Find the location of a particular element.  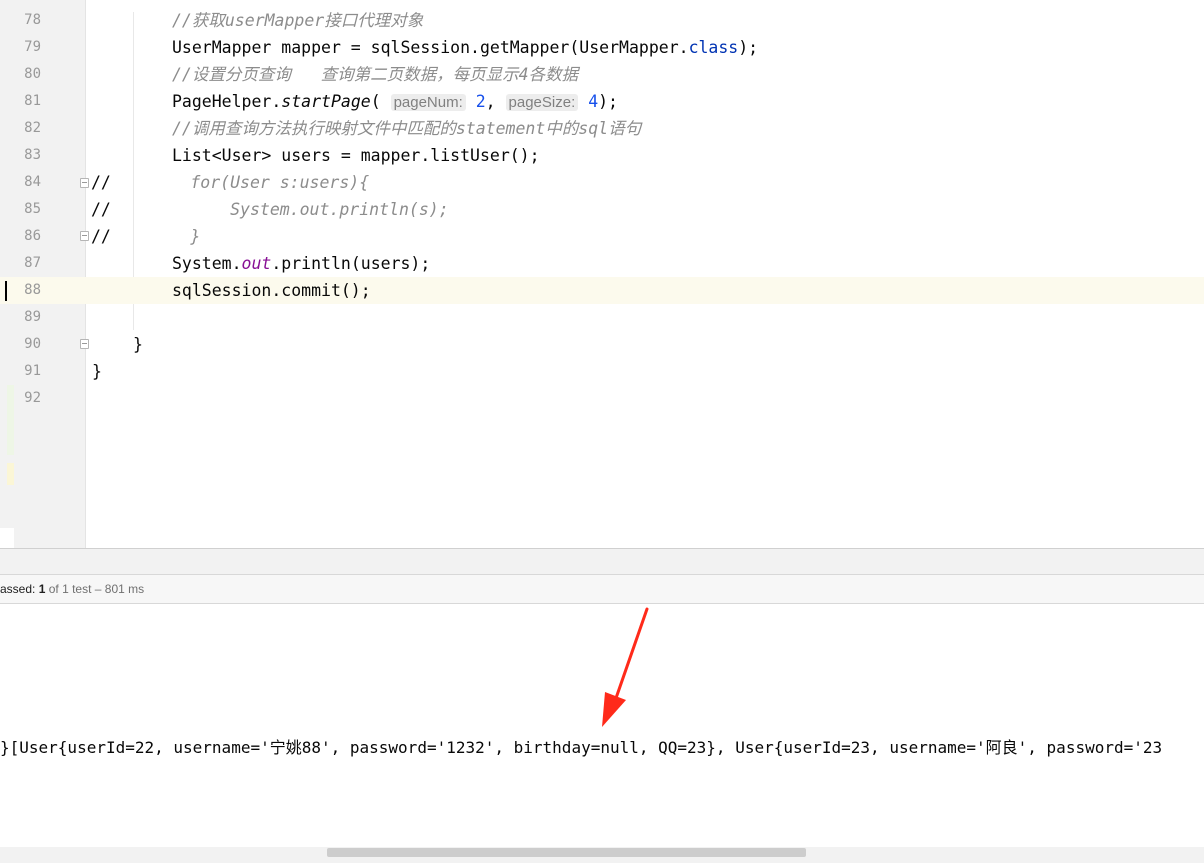

code-token: //获取userMapper接口代理对象 is located at coordinates (298, 20).